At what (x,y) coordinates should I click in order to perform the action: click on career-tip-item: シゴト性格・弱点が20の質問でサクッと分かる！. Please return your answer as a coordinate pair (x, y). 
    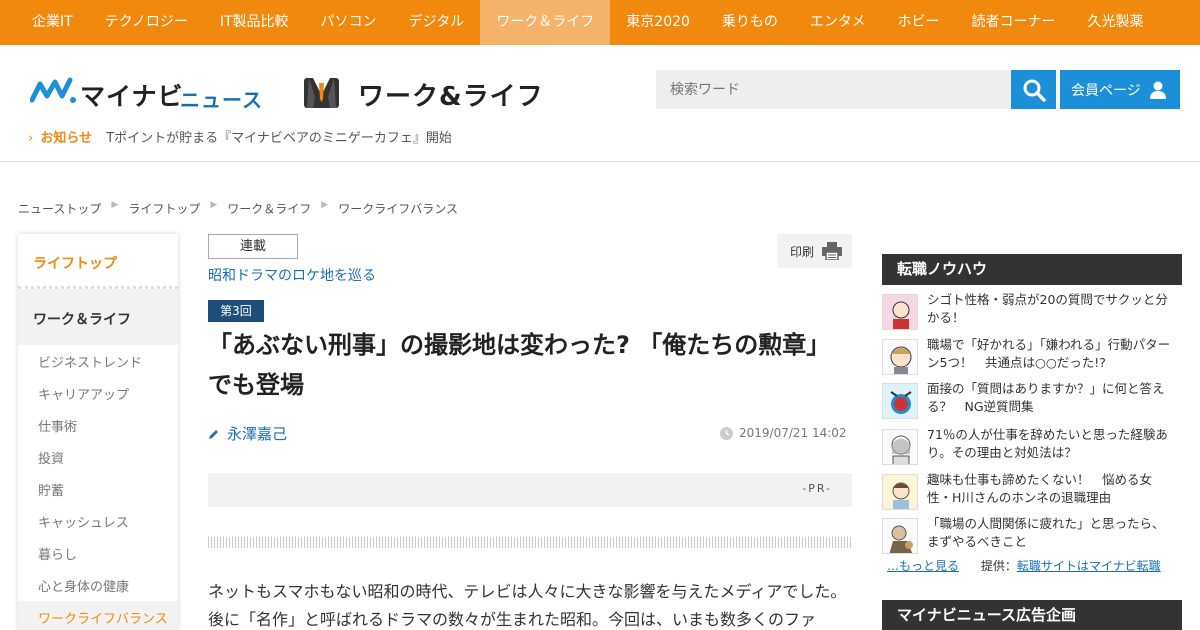
    Looking at the image, I should click on (1032, 312).